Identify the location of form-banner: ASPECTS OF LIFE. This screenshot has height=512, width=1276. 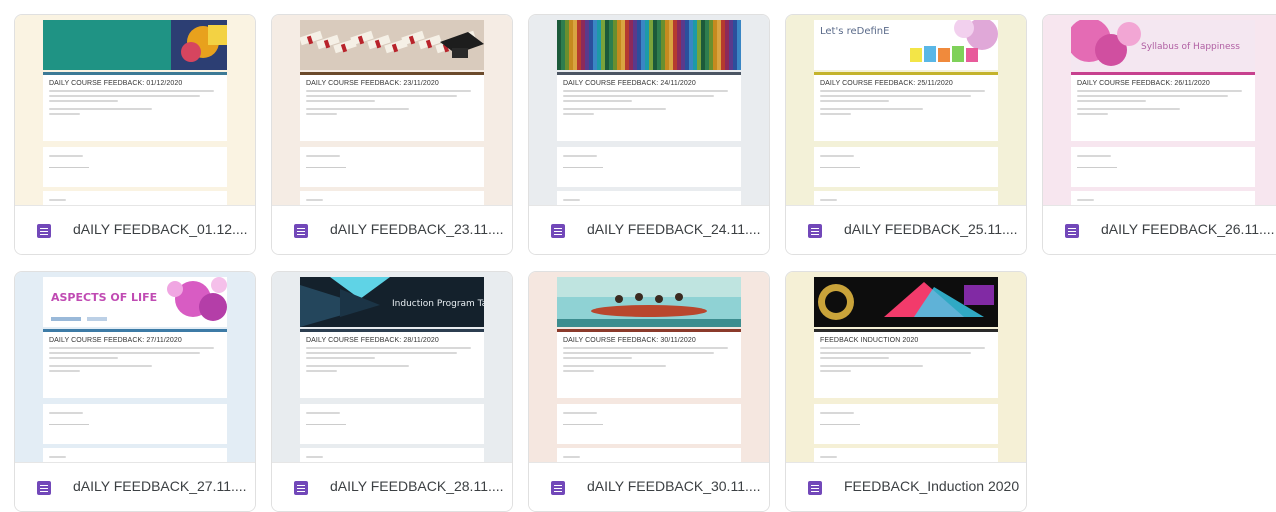
(135, 302).